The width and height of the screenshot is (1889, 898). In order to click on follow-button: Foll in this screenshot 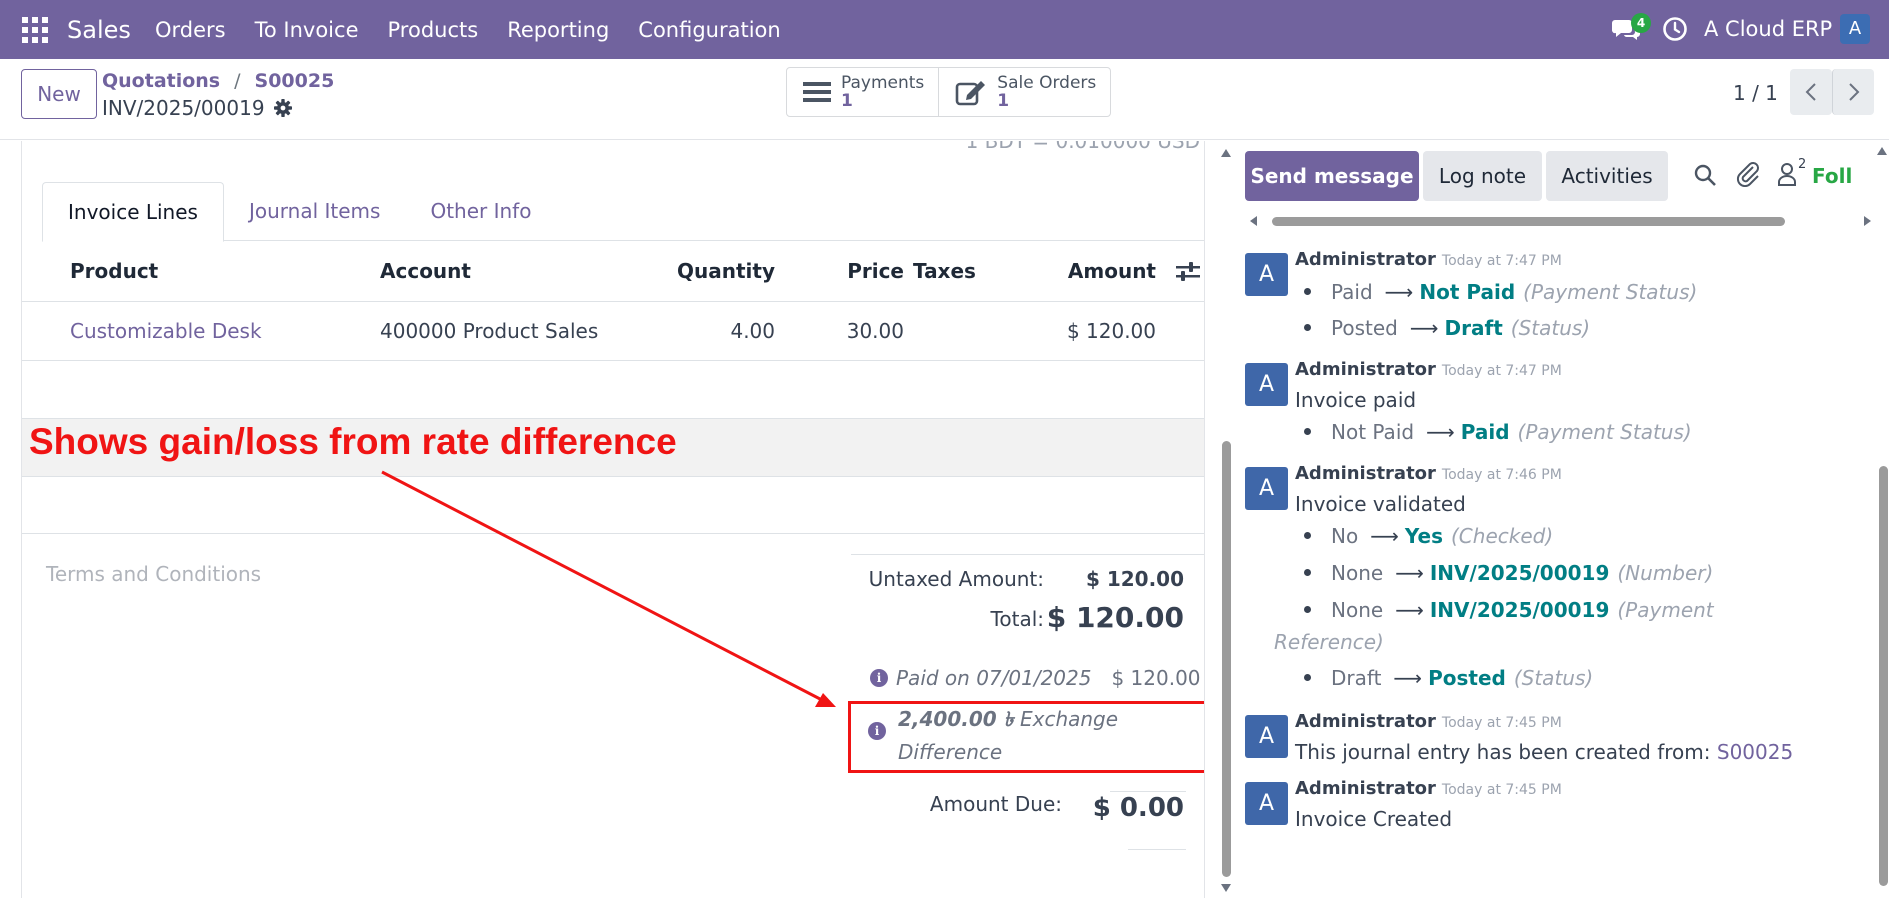, I will do `click(1832, 176)`.